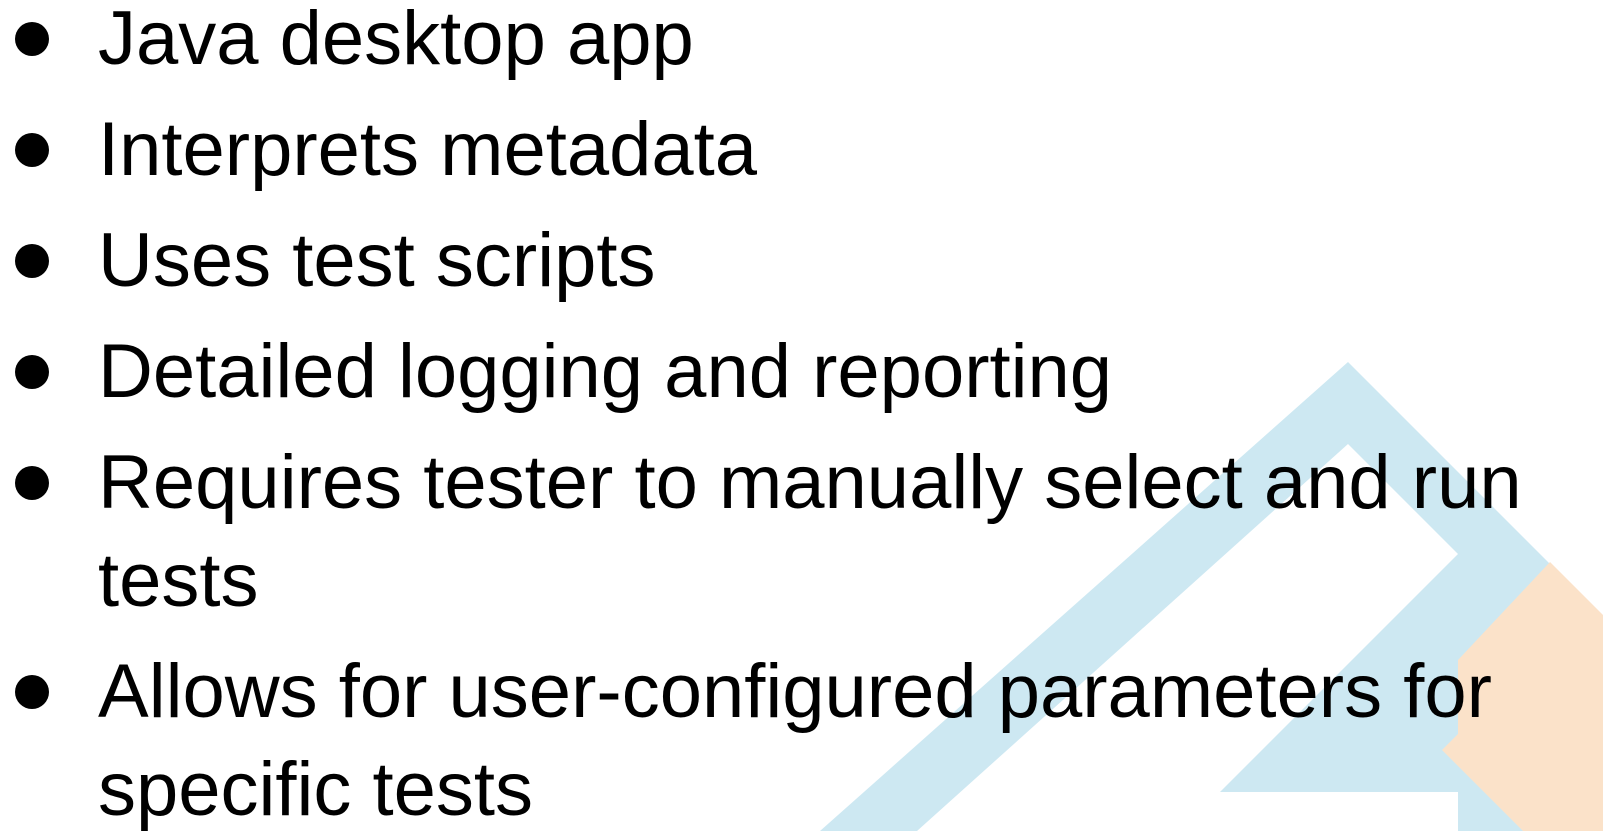 The height and width of the screenshot is (831, 1603). What do you see at coordinates (799, 150) in the screenshot?
I see `bullet-item-interprets-metadata: Interprets metadata` at bounding box center [799, 150].